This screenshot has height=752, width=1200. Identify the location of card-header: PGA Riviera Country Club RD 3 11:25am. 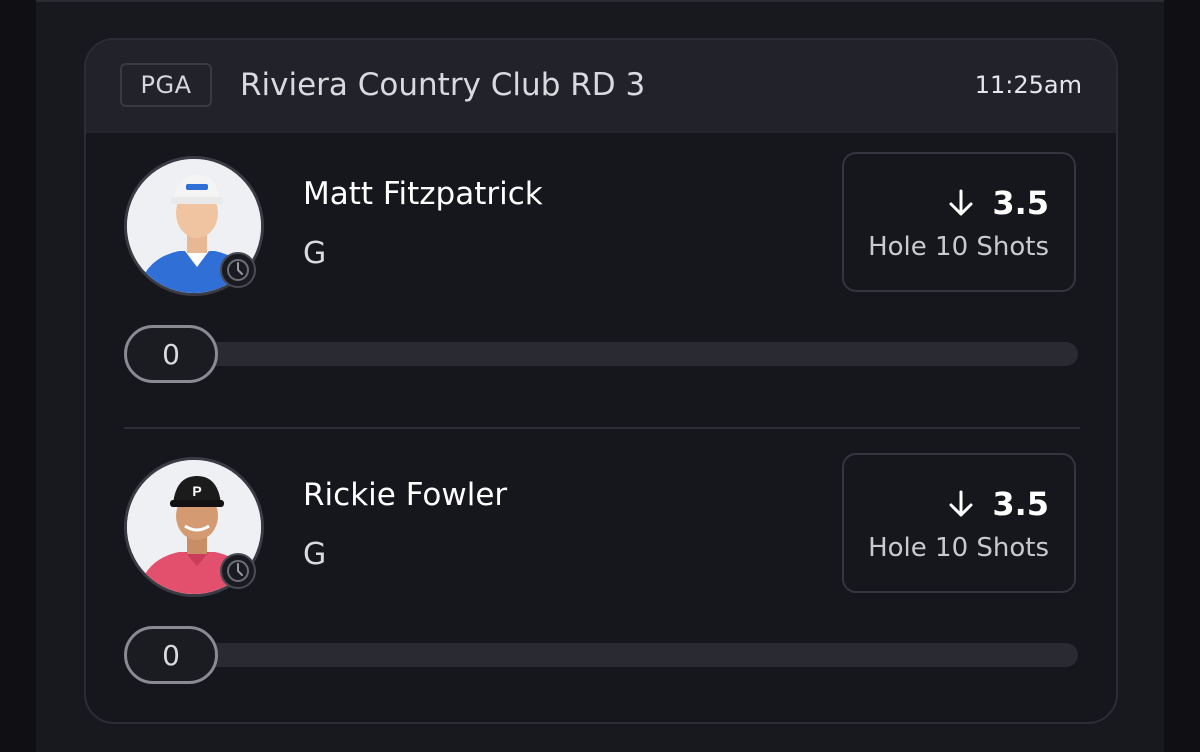
(601, 86).